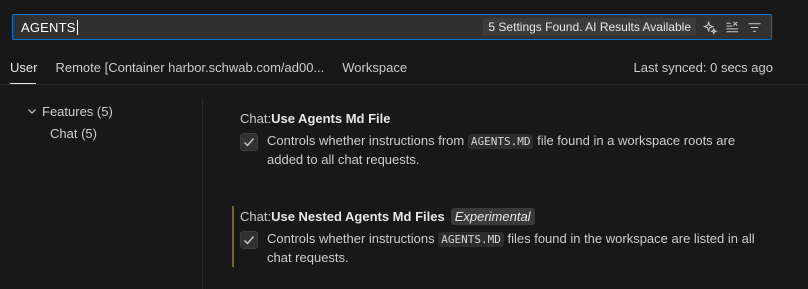 The image size is (808, 289). I want to click on last-synced-status: Last synced: 0 secs ago, so click(703, 67).